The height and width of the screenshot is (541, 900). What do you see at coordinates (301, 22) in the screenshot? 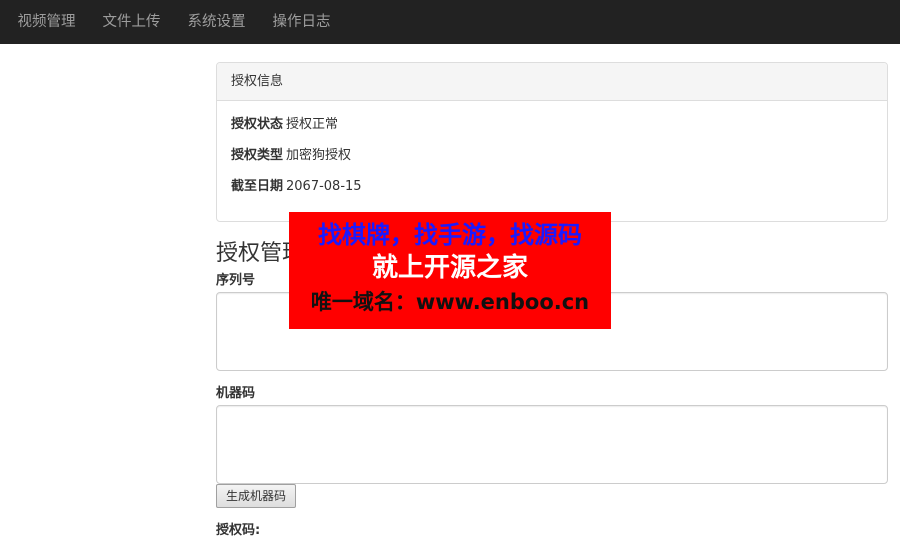
I see `nav-item-operation-log: 操作日志` at bounding box center [301, 22].